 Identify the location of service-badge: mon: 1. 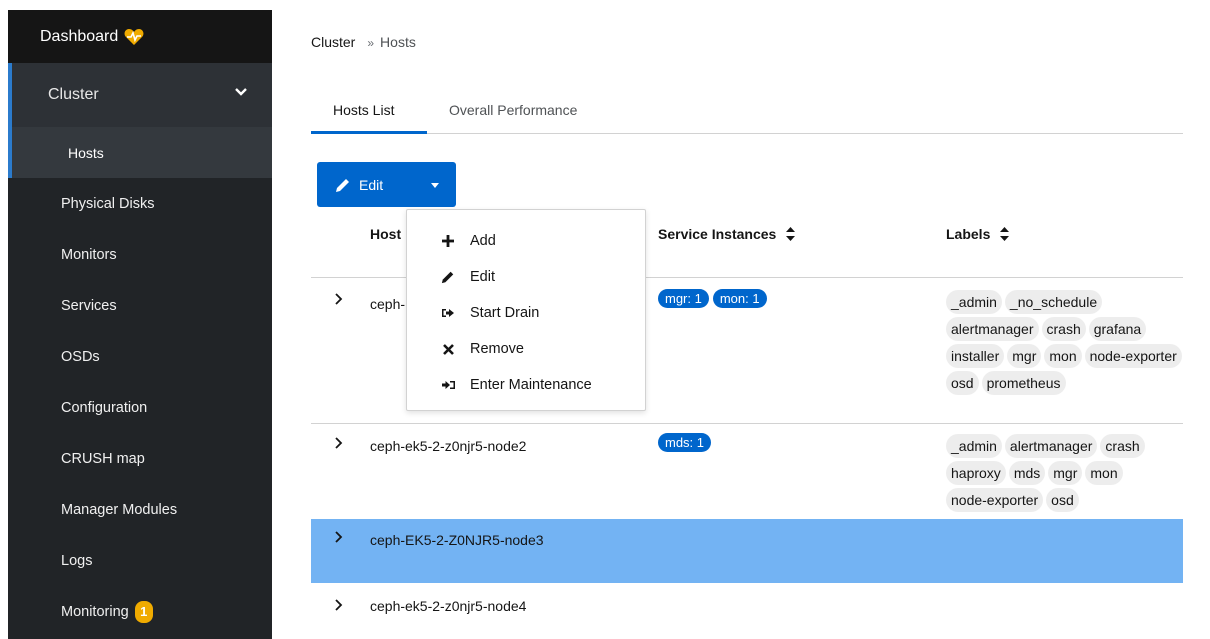
(739, 298).